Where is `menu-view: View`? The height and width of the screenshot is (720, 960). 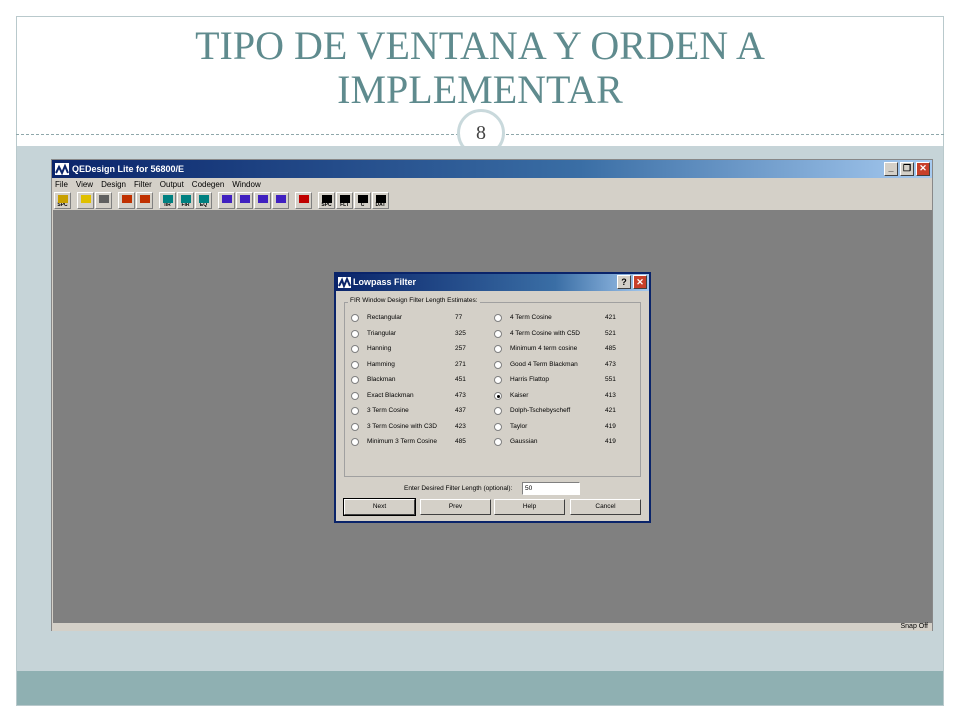 menu-view: View is located at coordinates (84, 185).